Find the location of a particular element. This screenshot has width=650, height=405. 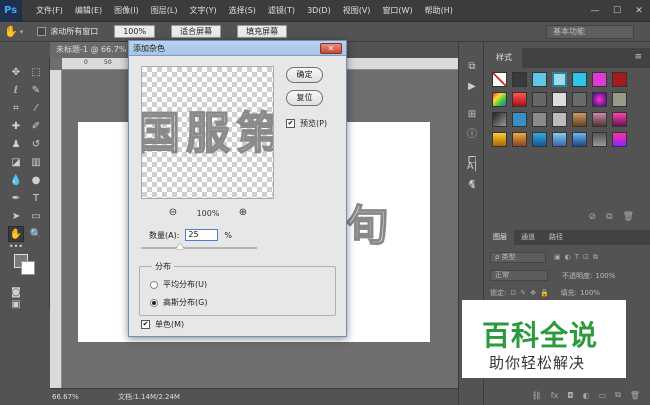

more-tools-icon: ••• is located at coordinates (16, 246).